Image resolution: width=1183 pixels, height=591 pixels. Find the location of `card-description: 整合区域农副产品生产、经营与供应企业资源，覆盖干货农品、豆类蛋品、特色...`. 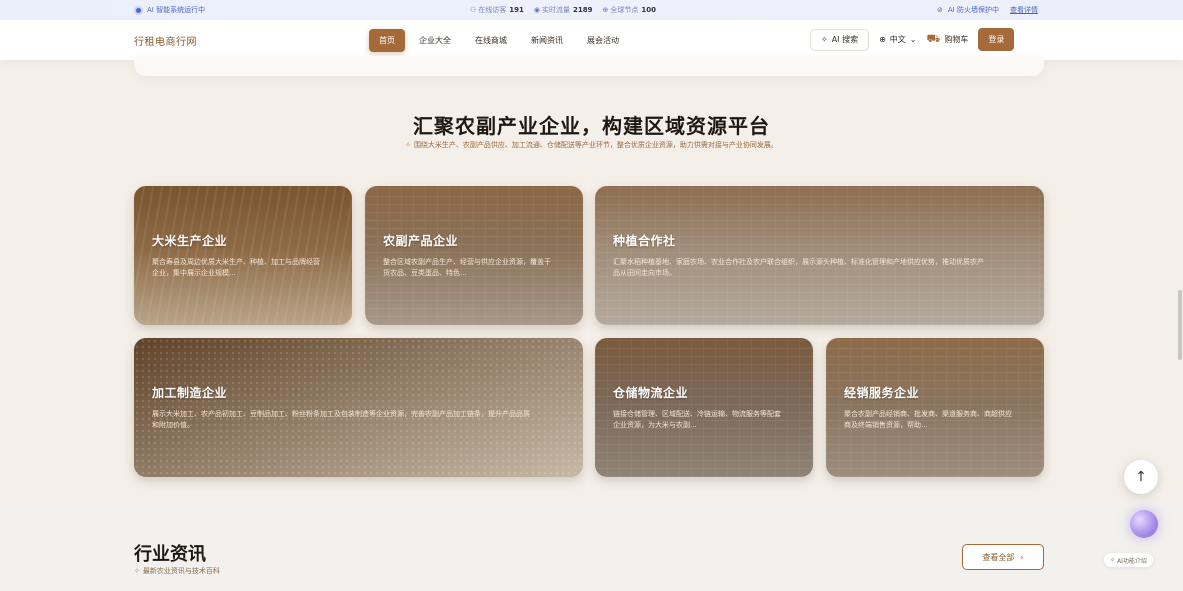

card-description: 整合区域农副产品生产、经营与供应企业资源，覆盖干货农品、豆类蛋品、特色... is located at coordinates (467, 267).